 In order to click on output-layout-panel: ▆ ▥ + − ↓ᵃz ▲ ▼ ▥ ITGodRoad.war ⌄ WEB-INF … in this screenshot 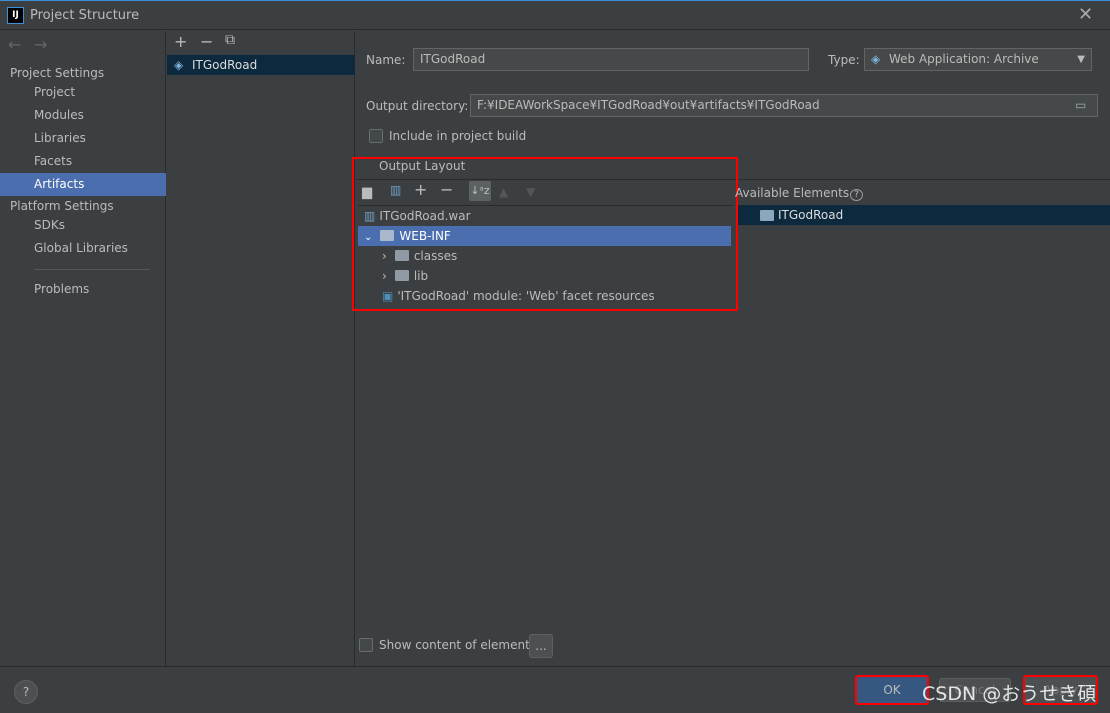, I will do `click(545, 234)`.